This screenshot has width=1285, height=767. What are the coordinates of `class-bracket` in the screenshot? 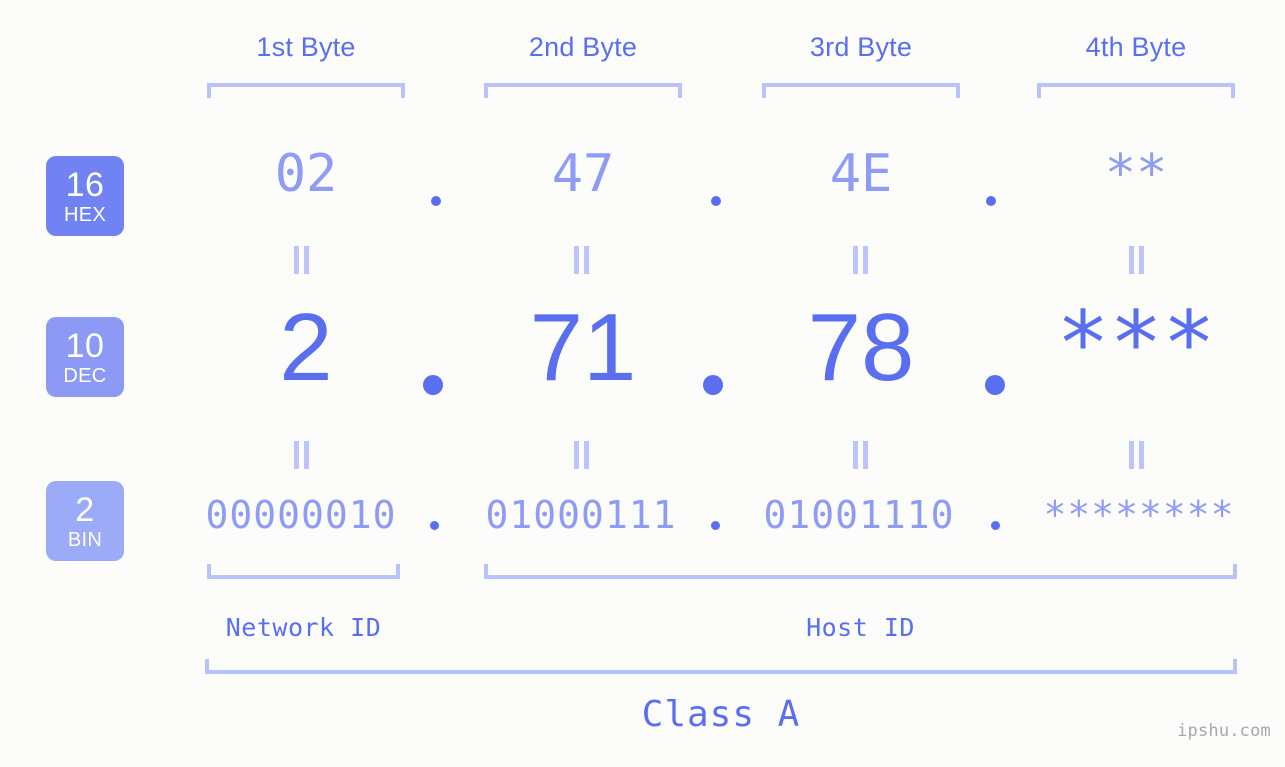 It's located at (721, 666).